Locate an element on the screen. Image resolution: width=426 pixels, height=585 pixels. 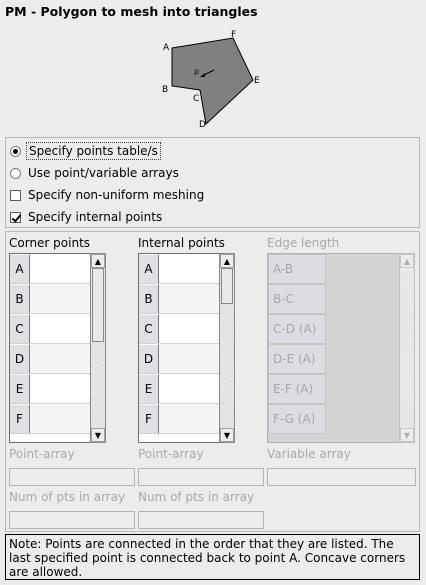
diagram-label-a: A is located at coordinates (166, 48).